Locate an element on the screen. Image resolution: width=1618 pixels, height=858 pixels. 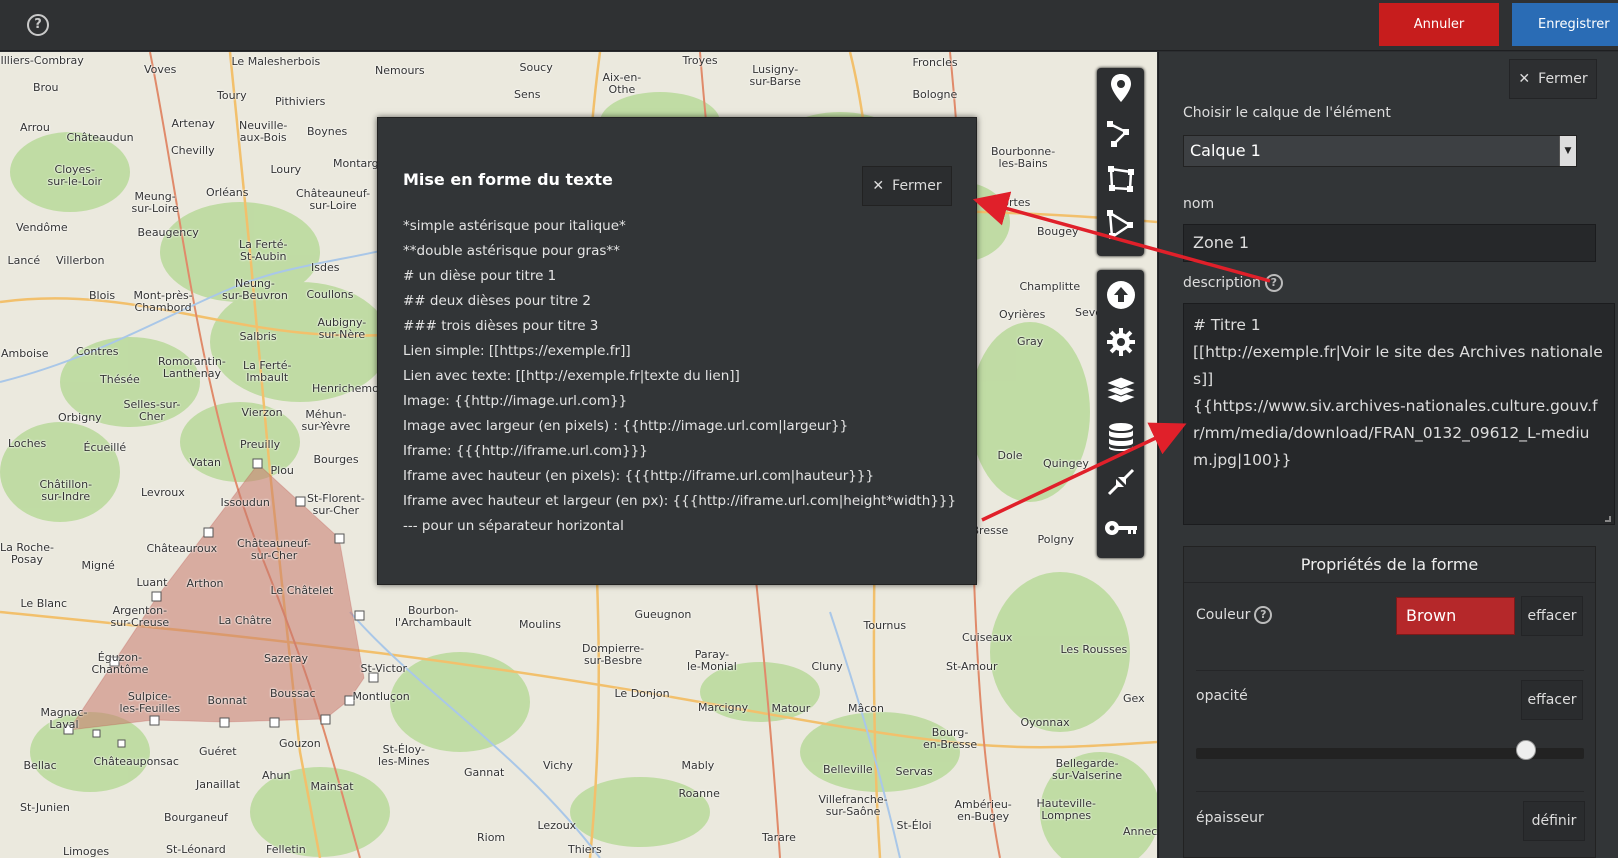
map-place-label: Neuville- aux-Bois is located at coordinates (263, 131).